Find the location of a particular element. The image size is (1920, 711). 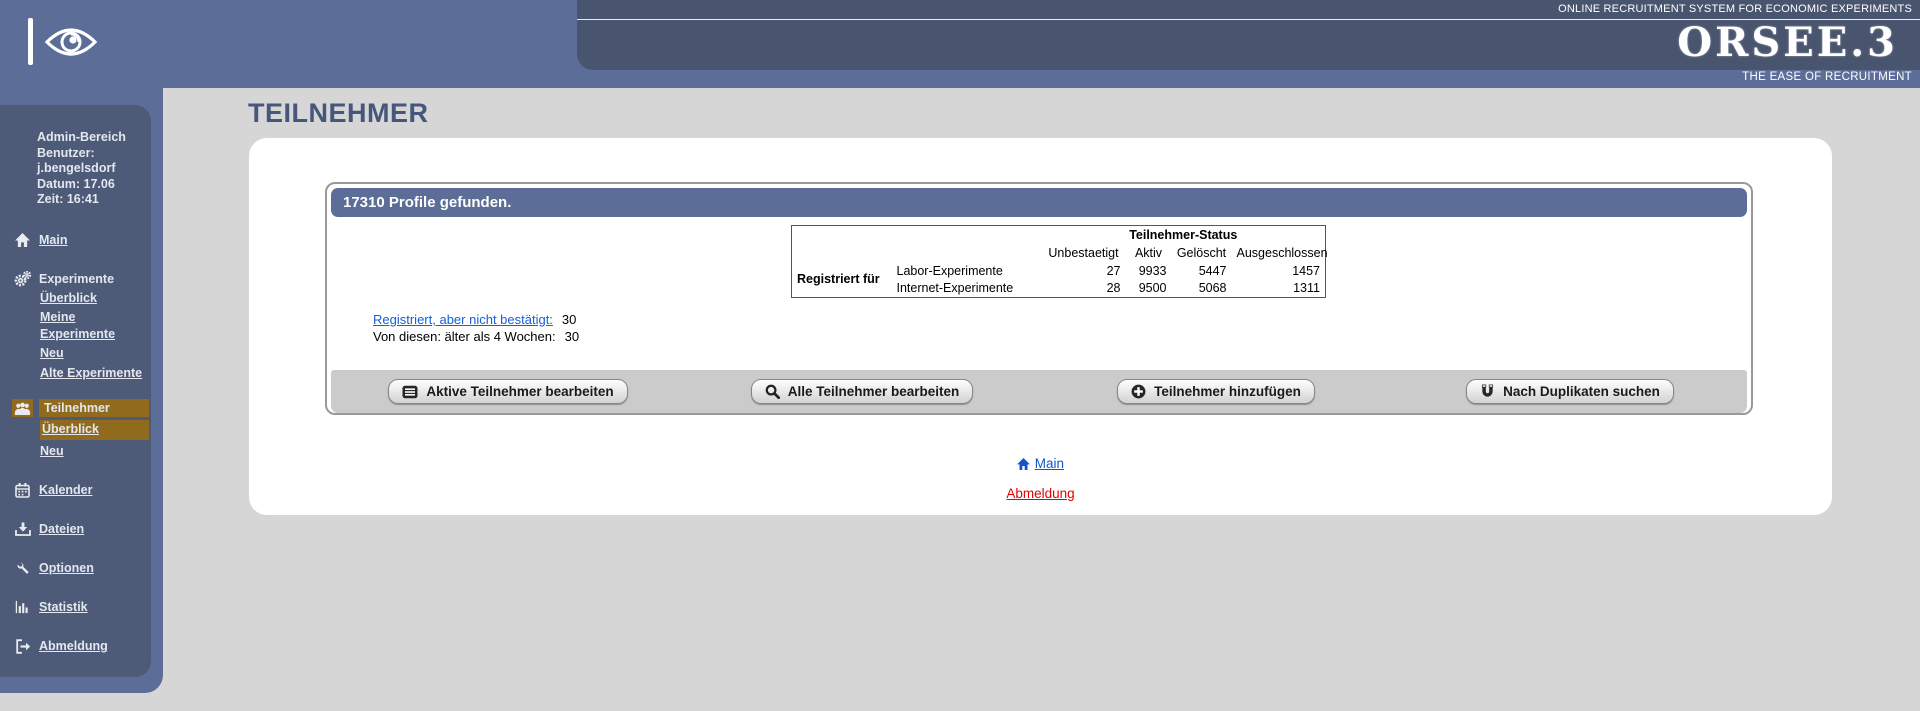

sidebar-label-experimente: Experimente is located at coordinates (77, 278).